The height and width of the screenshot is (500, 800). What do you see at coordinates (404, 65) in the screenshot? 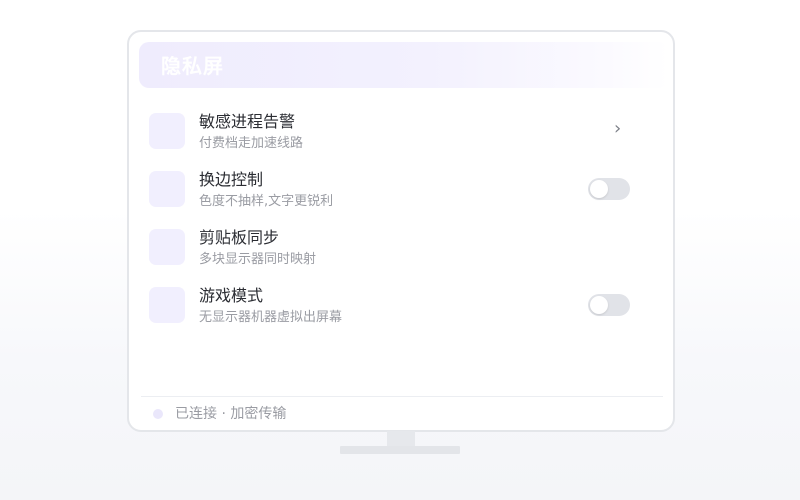
I see `header-banner: 隐私屏` at bounding box center [404, 65].